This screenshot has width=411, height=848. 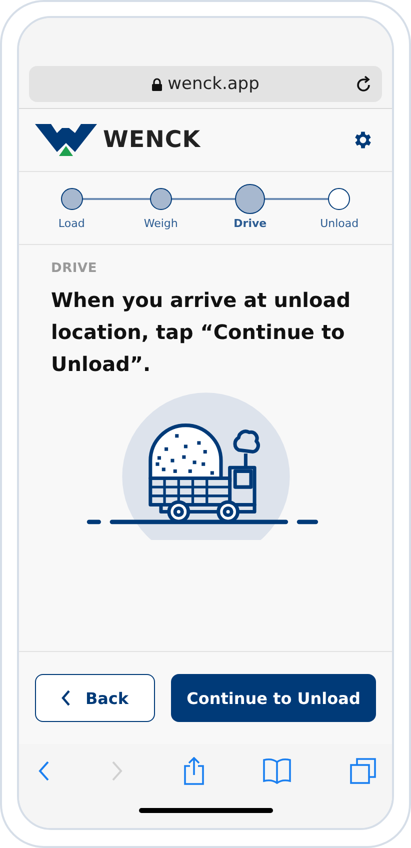 I want to click on step-heading: DRIVE, so click(x=74, y=268).